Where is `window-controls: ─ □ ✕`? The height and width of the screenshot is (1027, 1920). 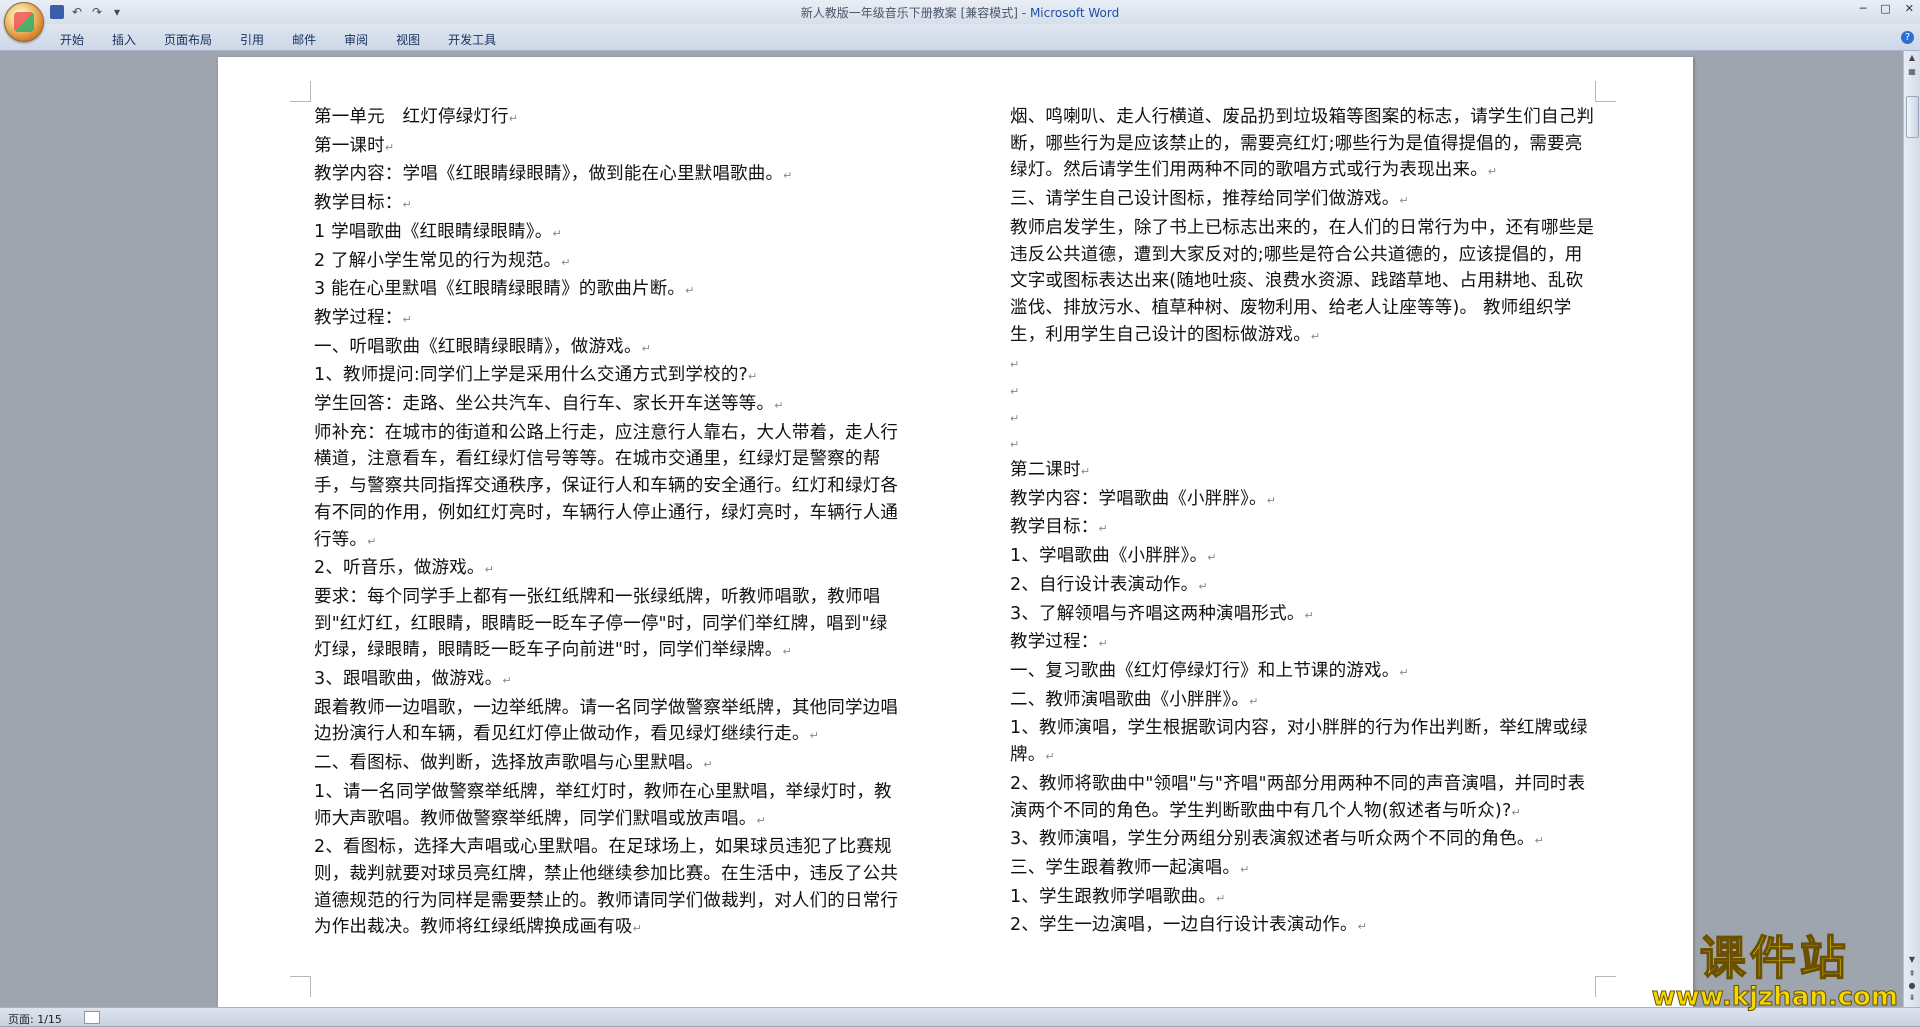 window-controls: ─ □ ✕ is located at coordinates (1887, 8).